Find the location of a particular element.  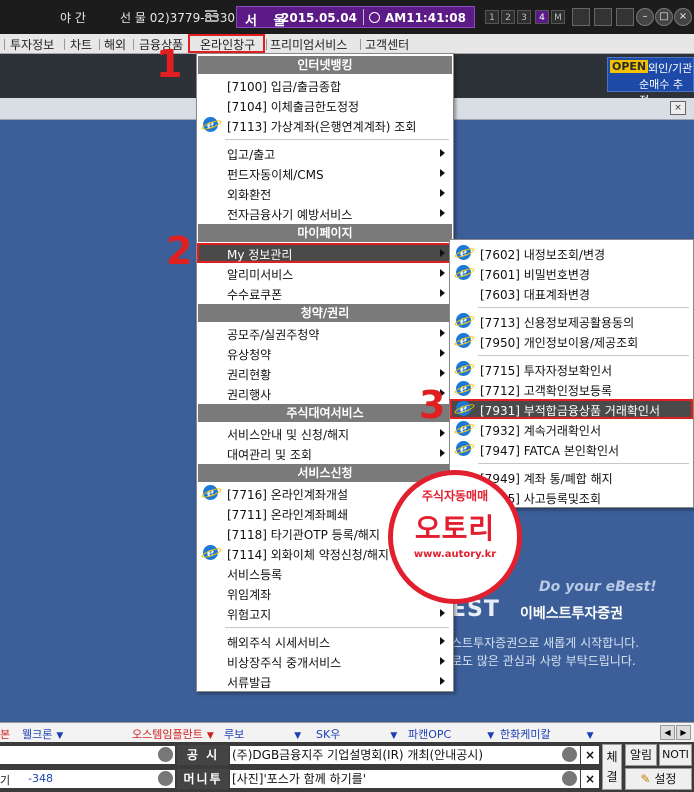

menu-customer-center: 고객센터 is located at coordinates (387, 44).